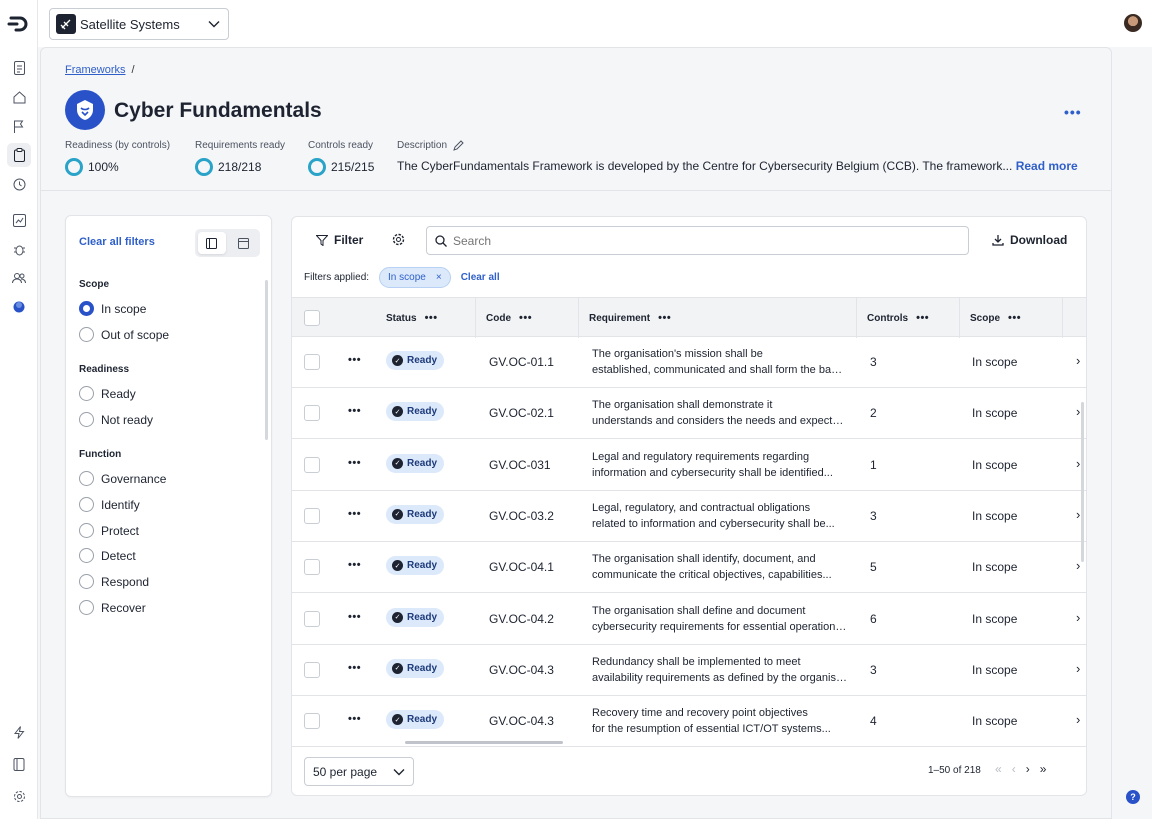 The image size is (1152, 819). What do you see at coordinates (117, 242) in the screenshot?
I see `clear-all-filters-button: Clear all filters` at bounding box center [117, 242].